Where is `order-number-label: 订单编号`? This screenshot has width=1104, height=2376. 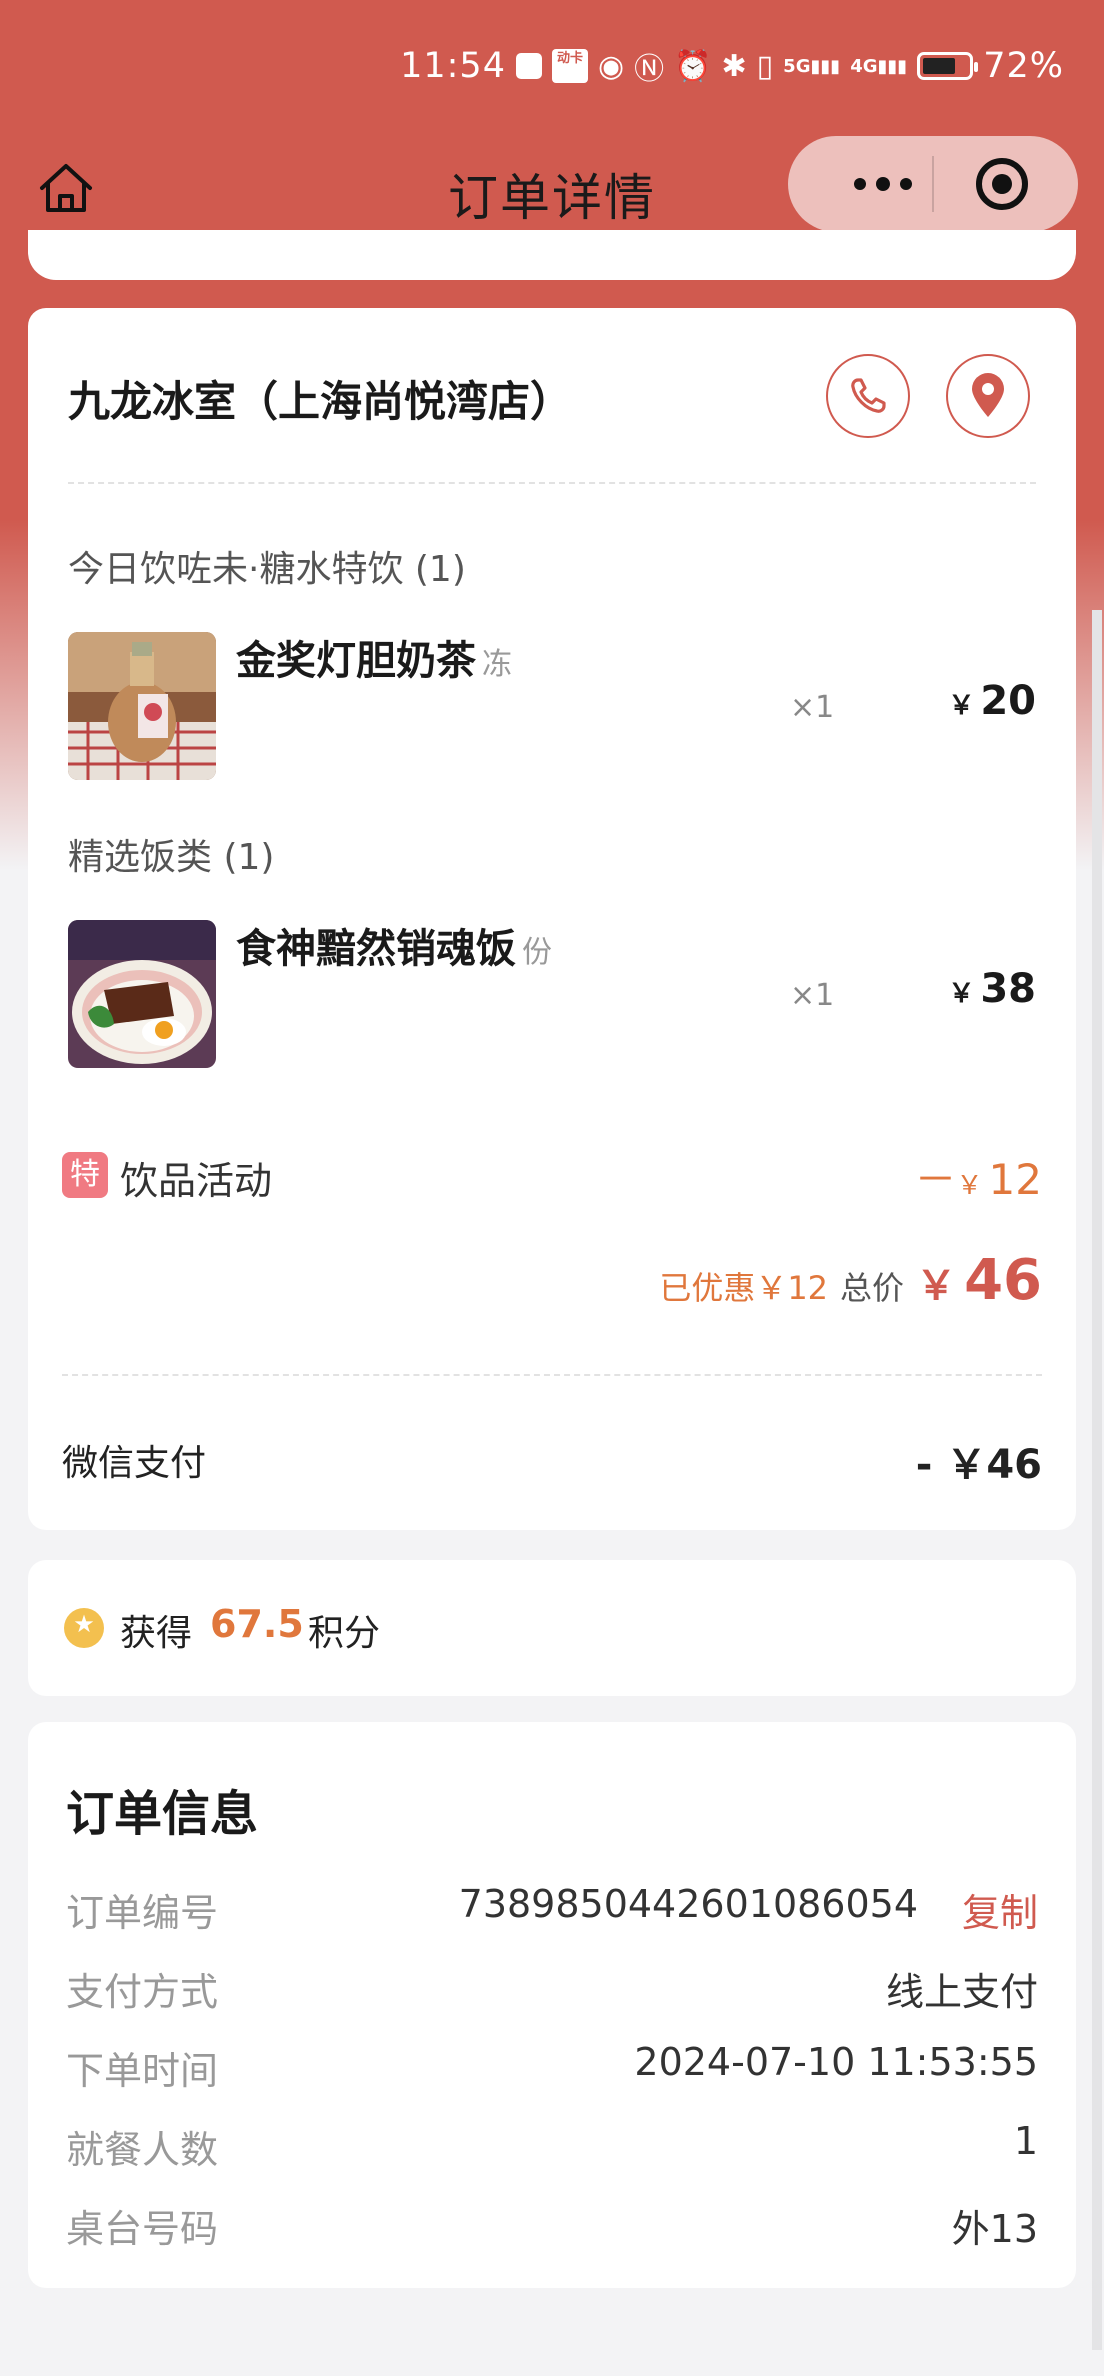
order-number-label: 订单编号 is located at coordinates (142, 1913).